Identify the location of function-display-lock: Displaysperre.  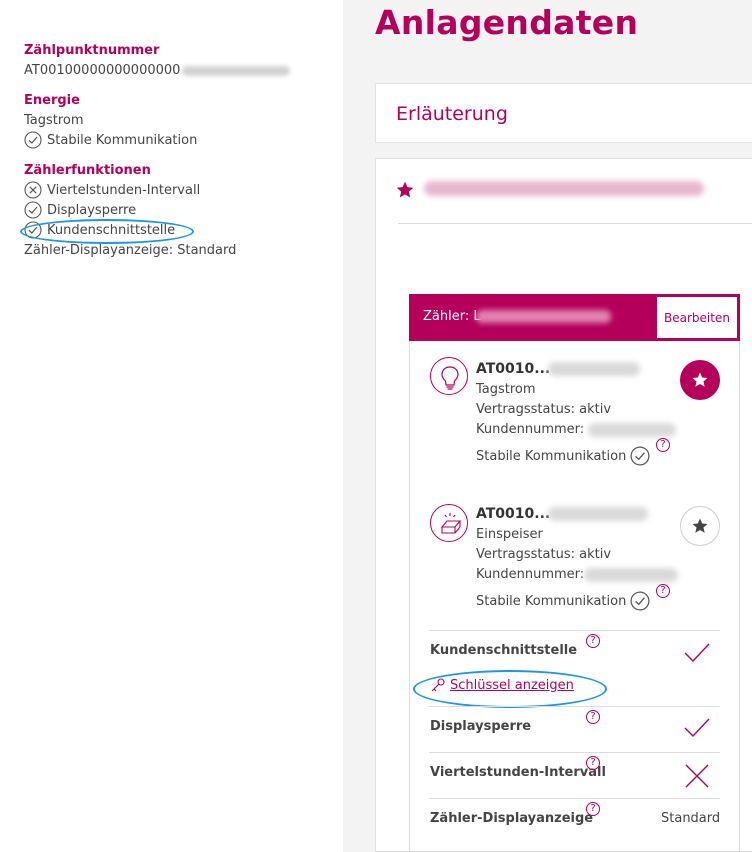
(80, 210).